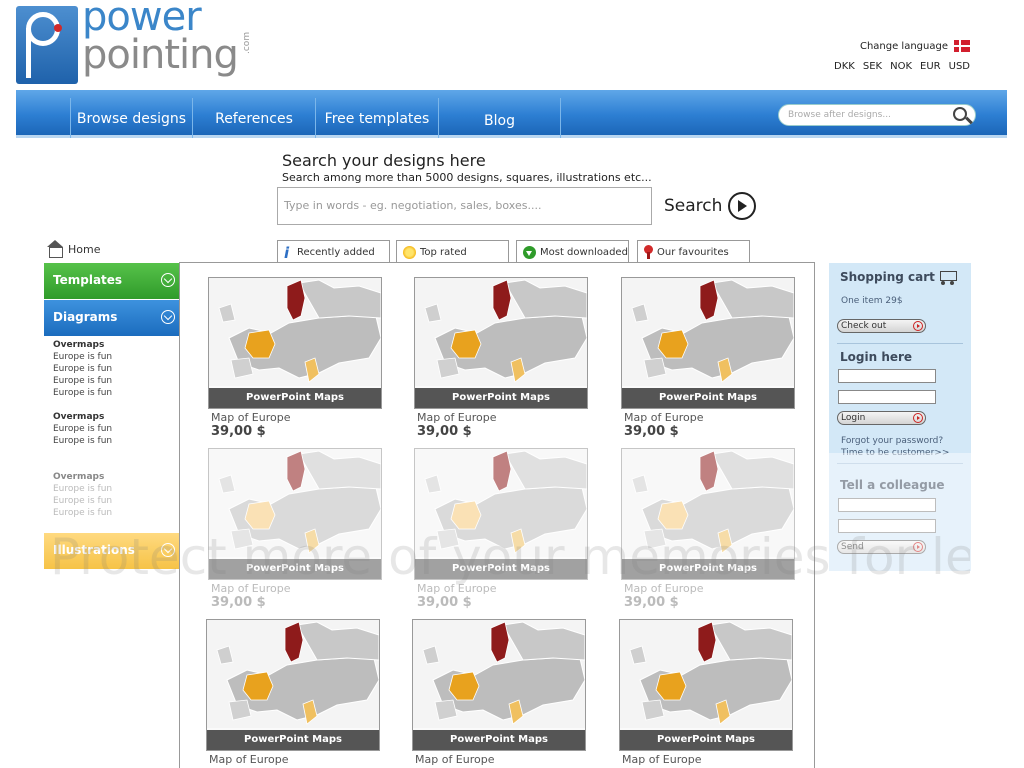 The width and height of the screenshot is (1024, 768). What do you see at coordinates (73, 249) in the screenshot?
I see `home-link: Home` at bounding box center [73, 249].